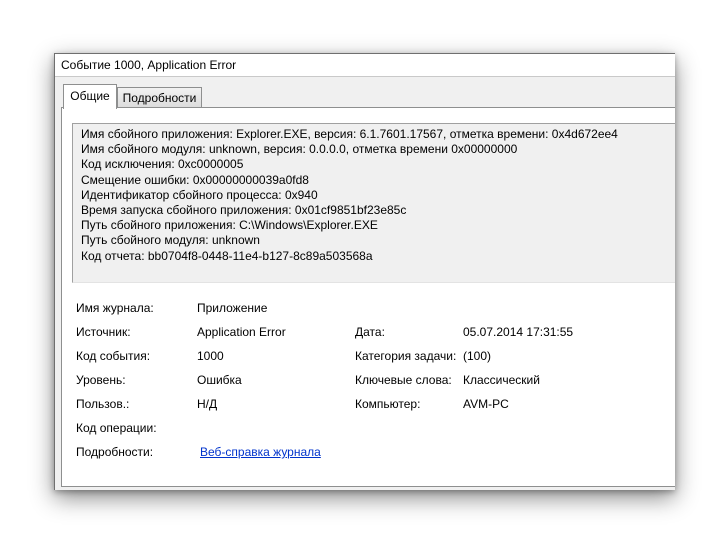  Describe the element at coordinates (518, 332) in the screenshot. I see `date-value: 05.07.2014 17:31:55` at that location.